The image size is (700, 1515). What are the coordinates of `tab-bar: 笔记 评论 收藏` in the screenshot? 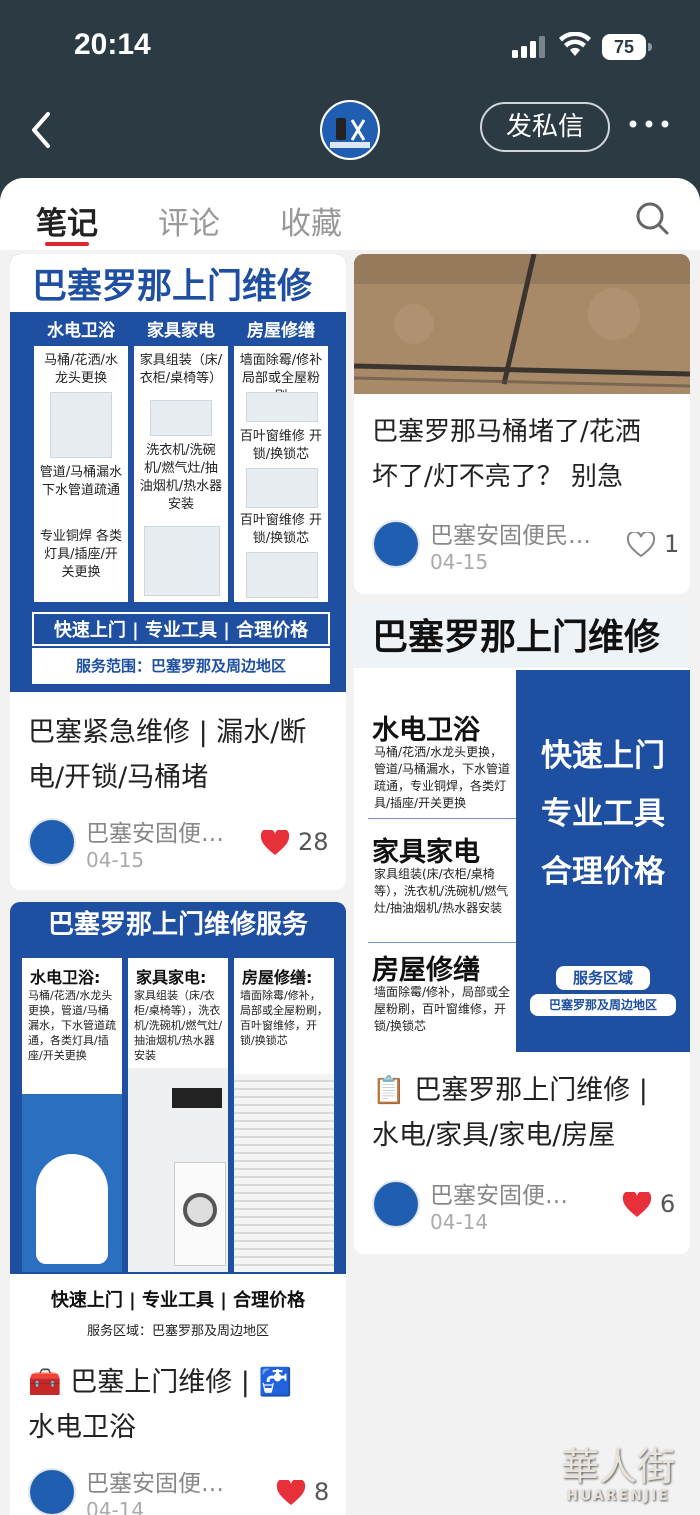 It's located at (350, 214).